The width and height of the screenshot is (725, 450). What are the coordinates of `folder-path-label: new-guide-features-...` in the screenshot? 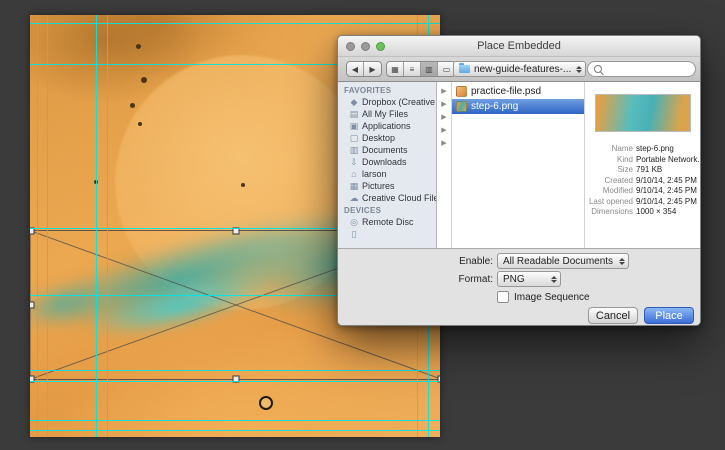 It's located at (522, 69).